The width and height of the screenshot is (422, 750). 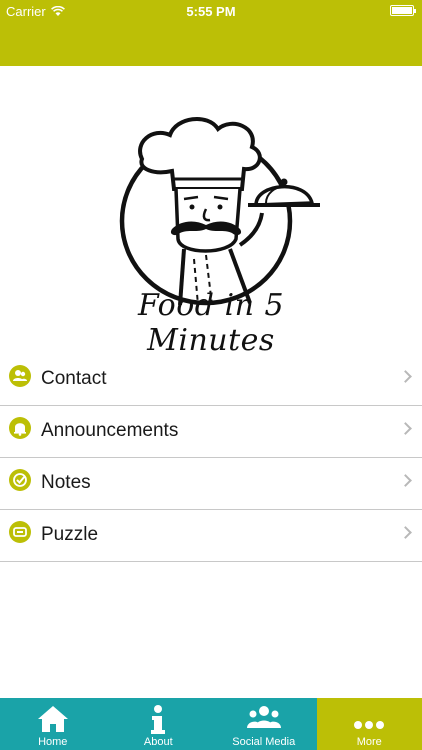 I want to click on status-time: 5:55 PM, so click(x=211, y=11).